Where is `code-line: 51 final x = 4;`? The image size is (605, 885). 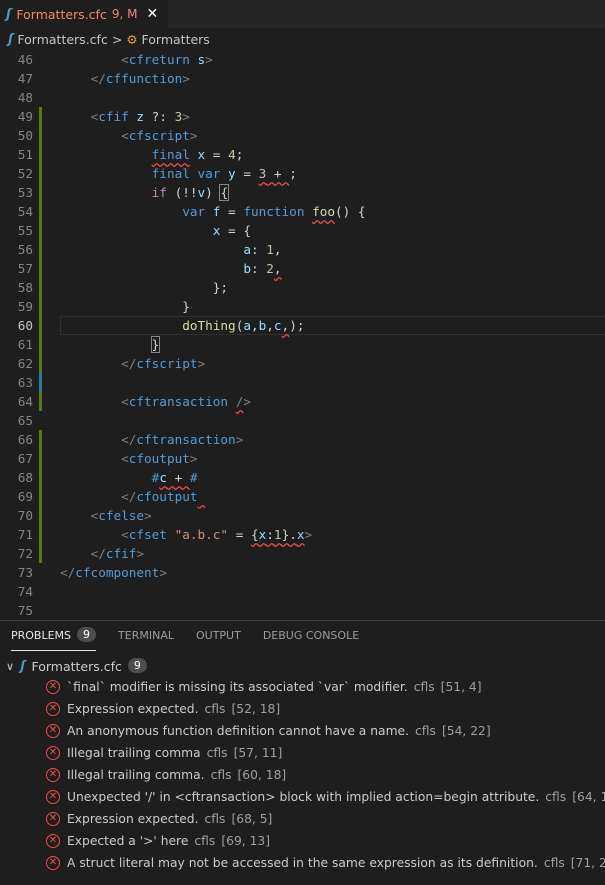 code-line: 51 final x = 4; is located at coordinates (302, 154).